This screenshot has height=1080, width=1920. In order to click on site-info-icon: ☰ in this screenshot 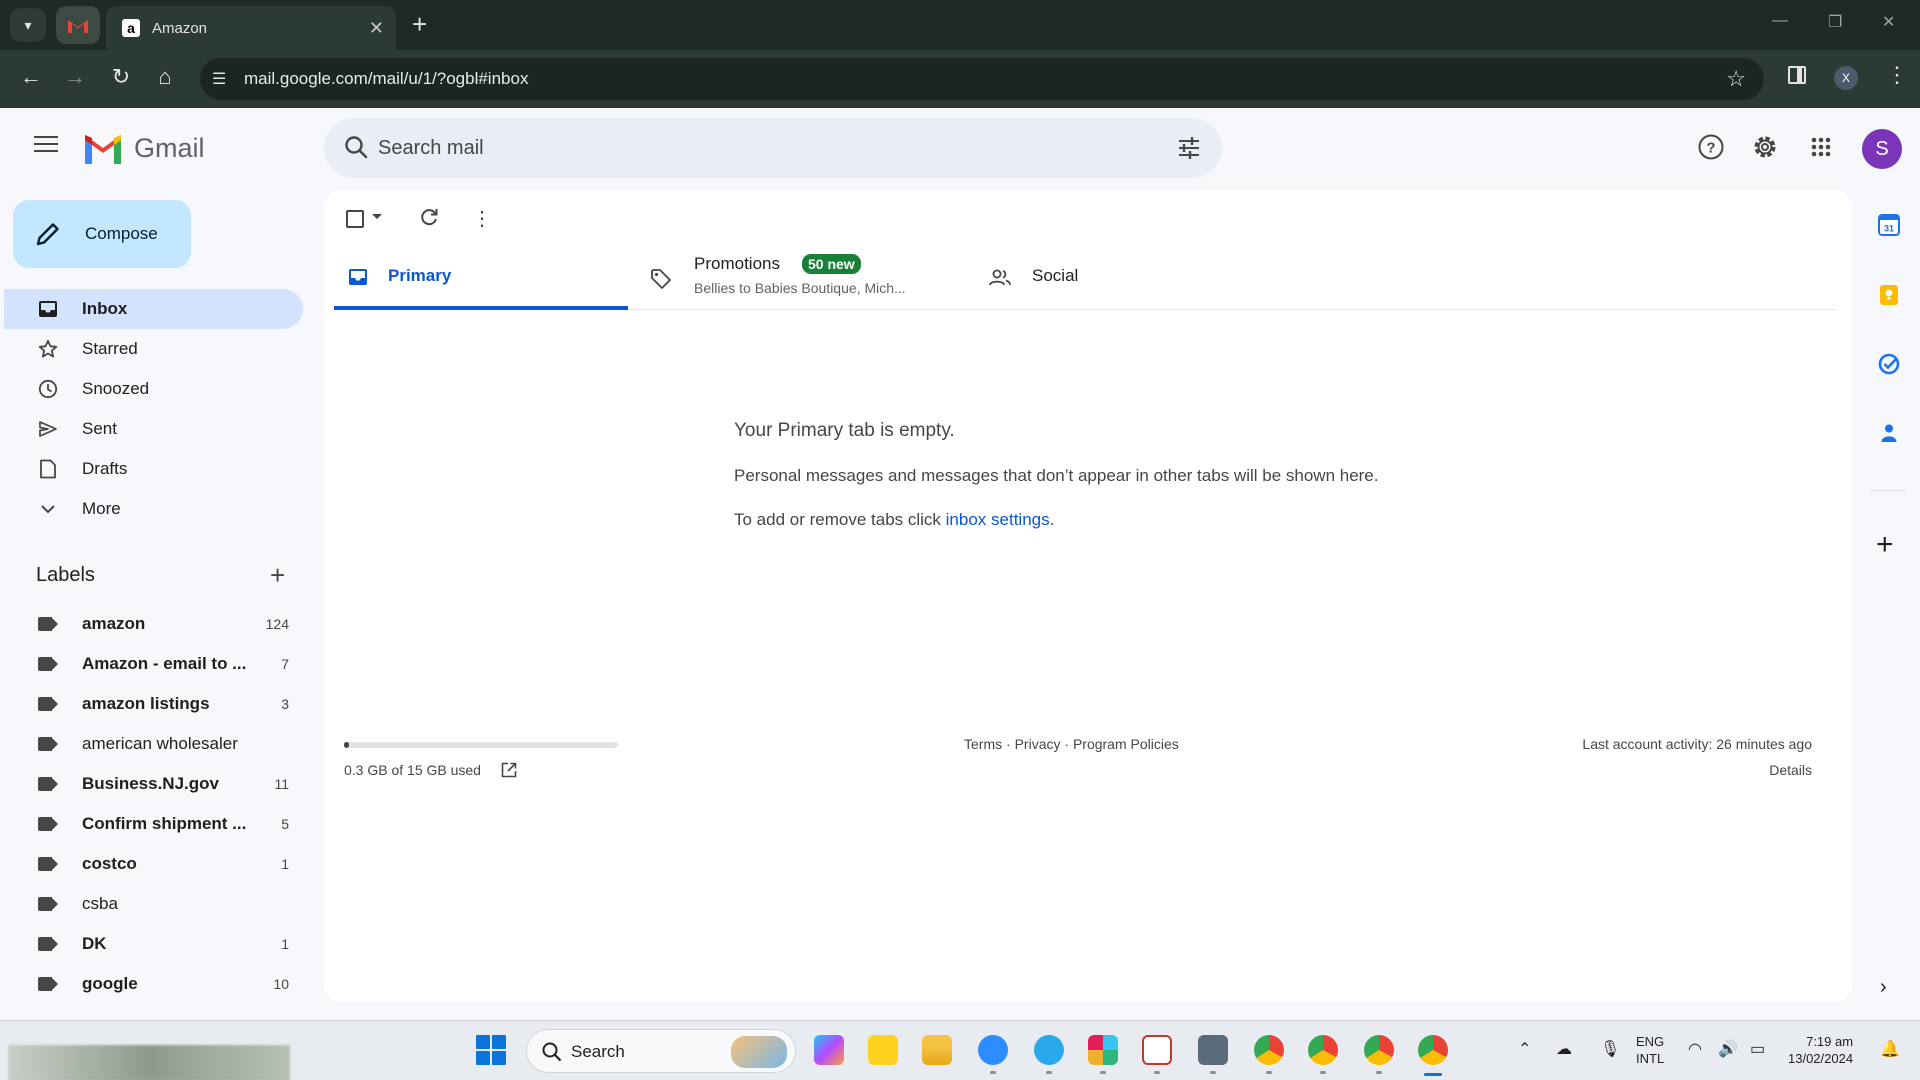, I will do `click(219, 79)`.